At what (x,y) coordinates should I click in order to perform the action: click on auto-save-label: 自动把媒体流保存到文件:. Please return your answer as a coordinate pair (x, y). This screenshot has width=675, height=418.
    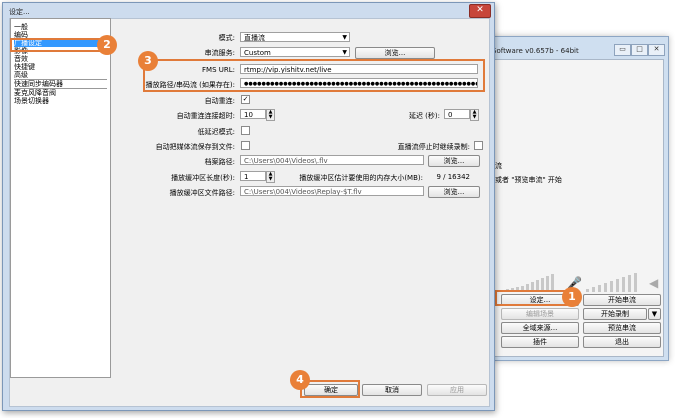
    Looking at the image, I should click on (195, 147).